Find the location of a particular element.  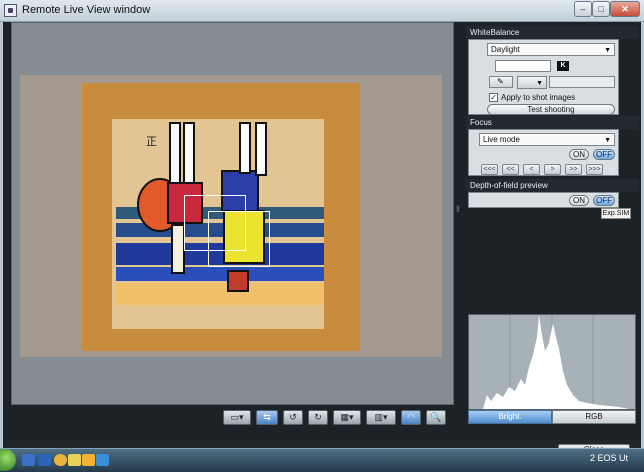

white-balance-select: Daylight ▼ is located at coordinates (551, 49).